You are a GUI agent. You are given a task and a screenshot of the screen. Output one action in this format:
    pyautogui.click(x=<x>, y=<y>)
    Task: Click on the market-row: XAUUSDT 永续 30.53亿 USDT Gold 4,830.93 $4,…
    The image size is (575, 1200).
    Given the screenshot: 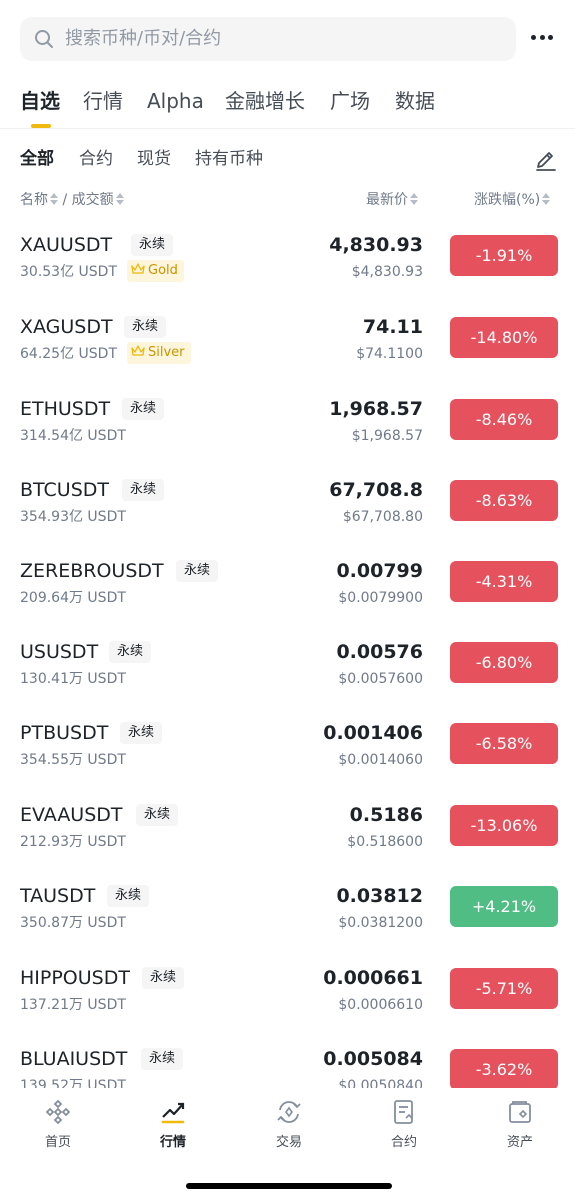 What is the action you would take?
    pyautogui.click(x=287, y=272)
    